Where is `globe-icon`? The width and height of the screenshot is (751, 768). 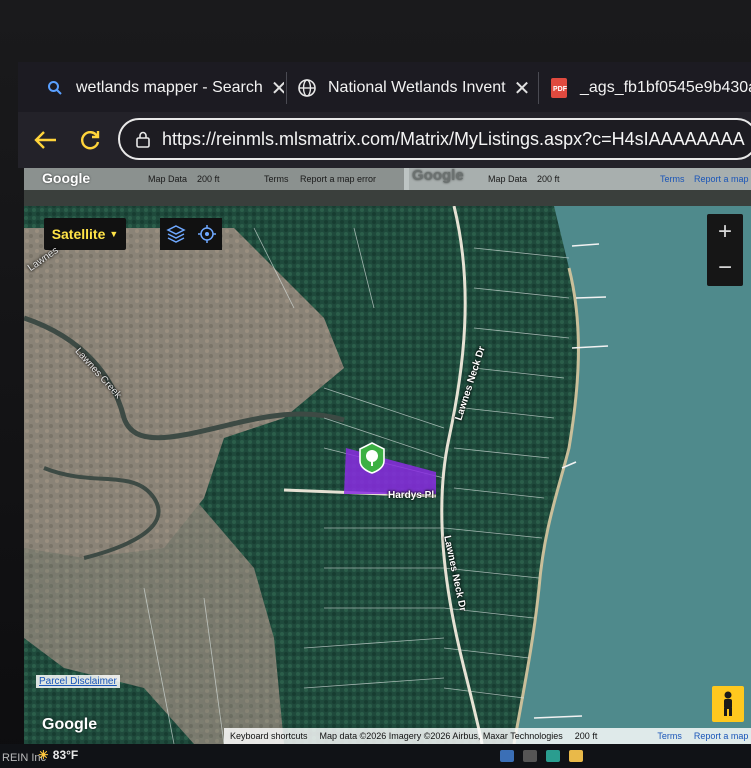 globe-icon is located at coordinates (307, 88).